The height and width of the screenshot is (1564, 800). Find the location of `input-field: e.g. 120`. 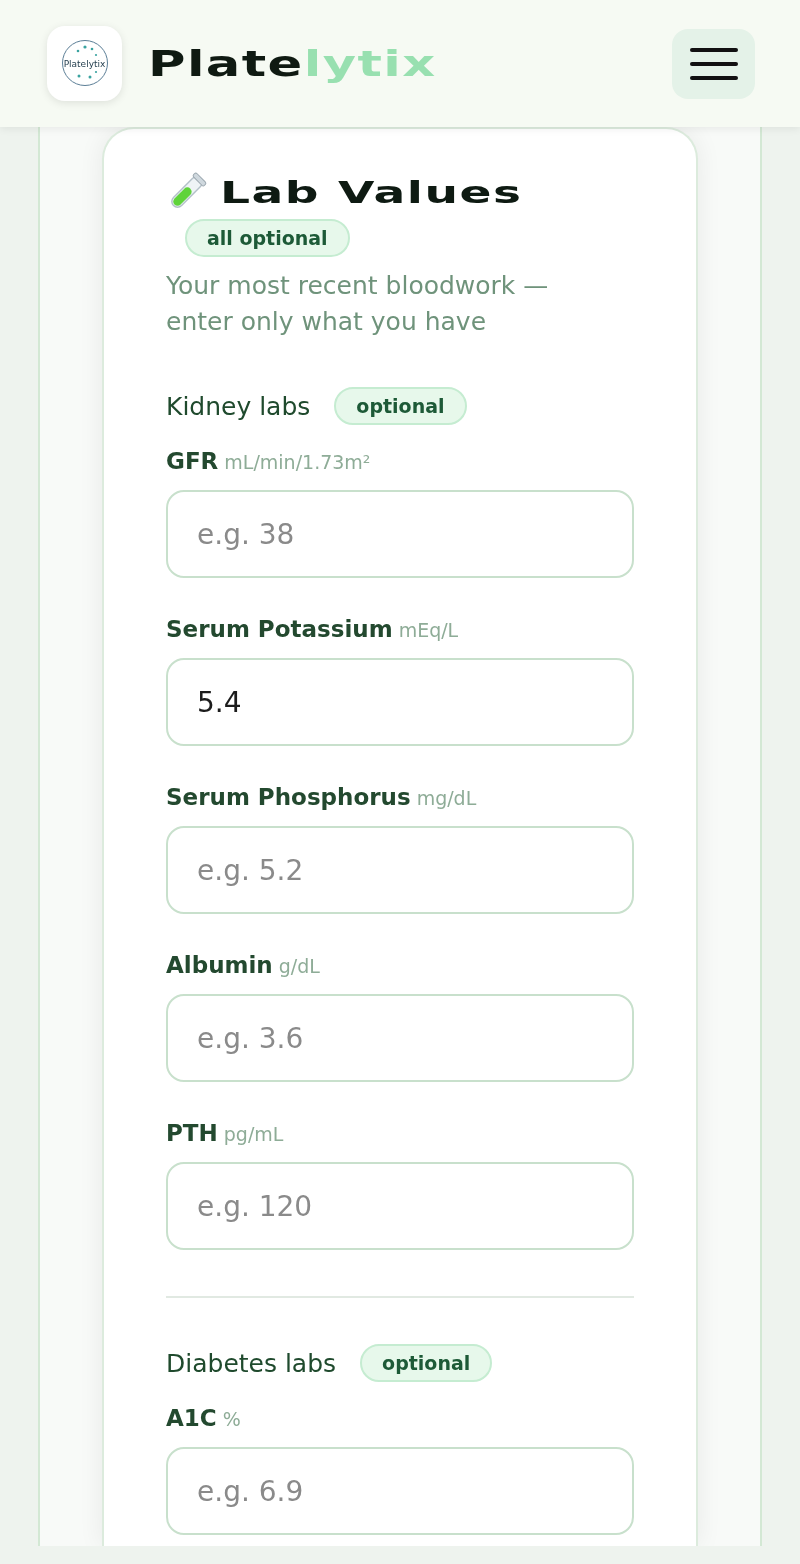

input-field: e.g. 120 is located at coordinates (400, 1206).